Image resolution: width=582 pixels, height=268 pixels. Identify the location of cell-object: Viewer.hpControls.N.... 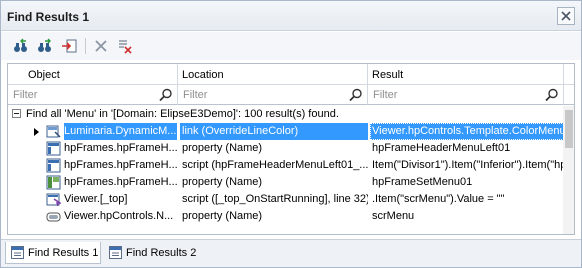
(119, 216).